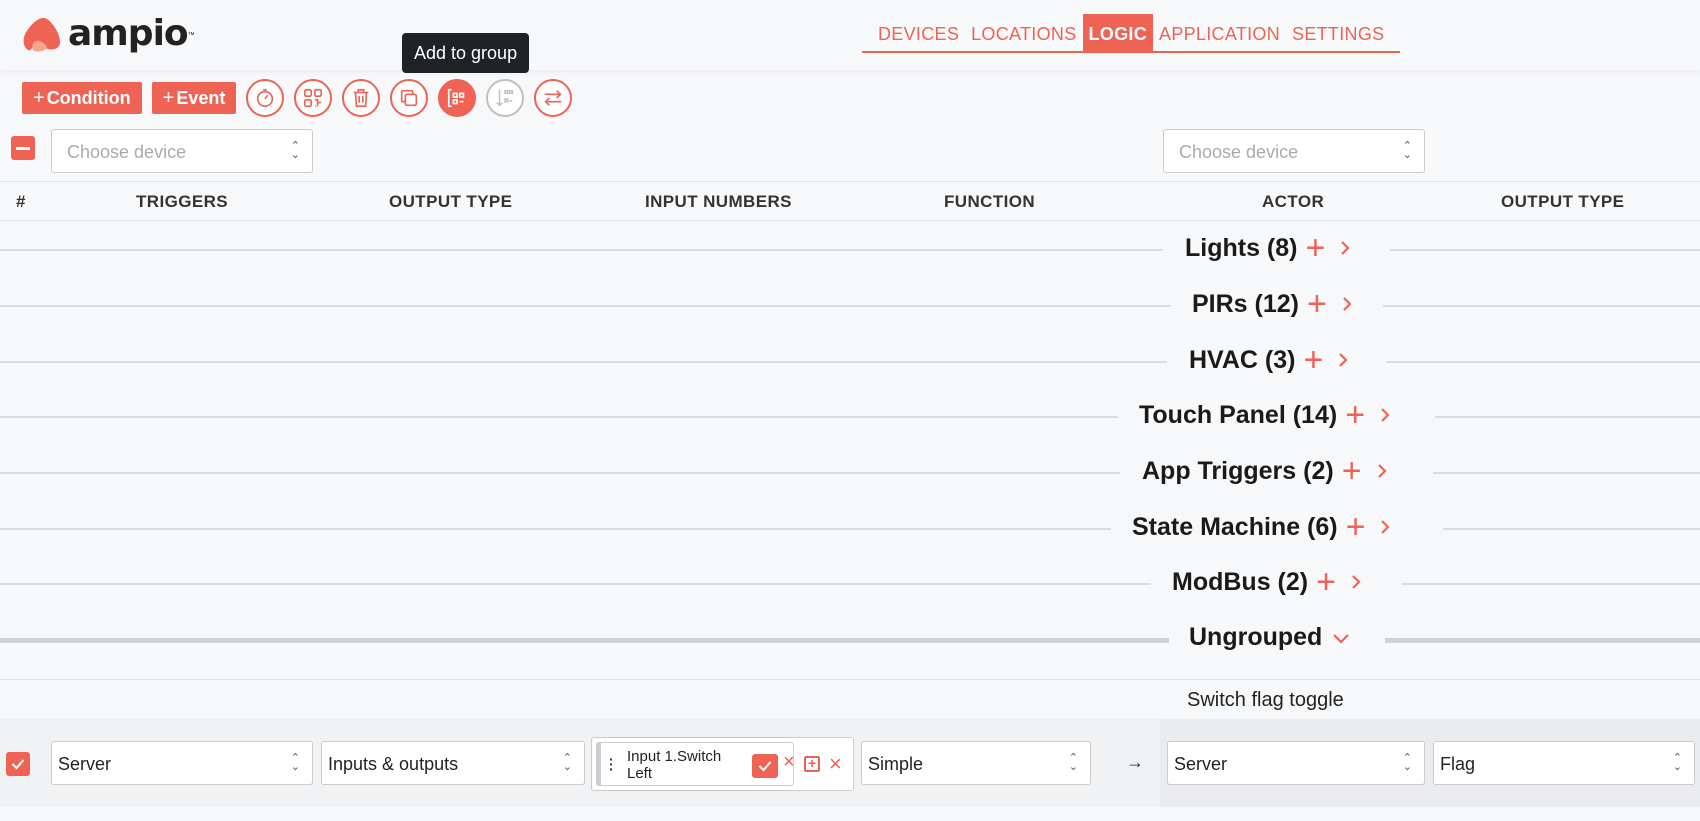  Describe the element at coordinates (82, 98) in the screenshot. I see `add-condition-button: + Condition` at that location.